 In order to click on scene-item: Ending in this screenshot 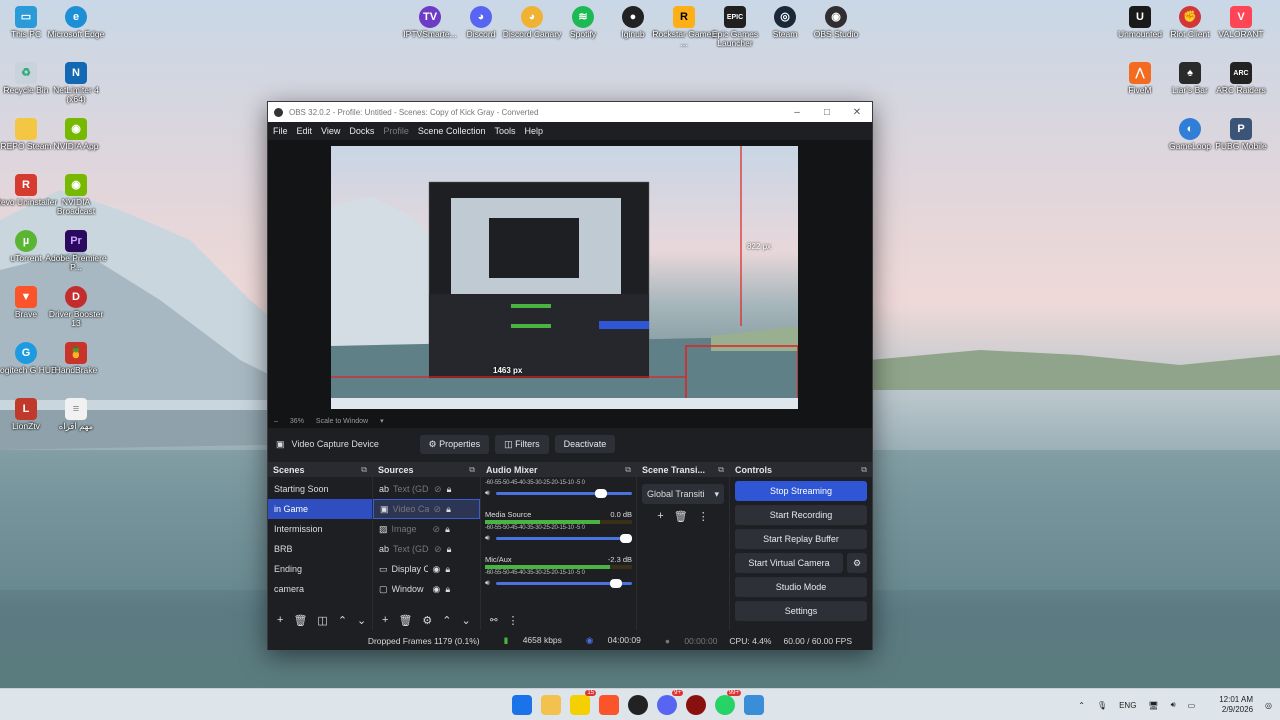, I will do `click(320, 569)`.